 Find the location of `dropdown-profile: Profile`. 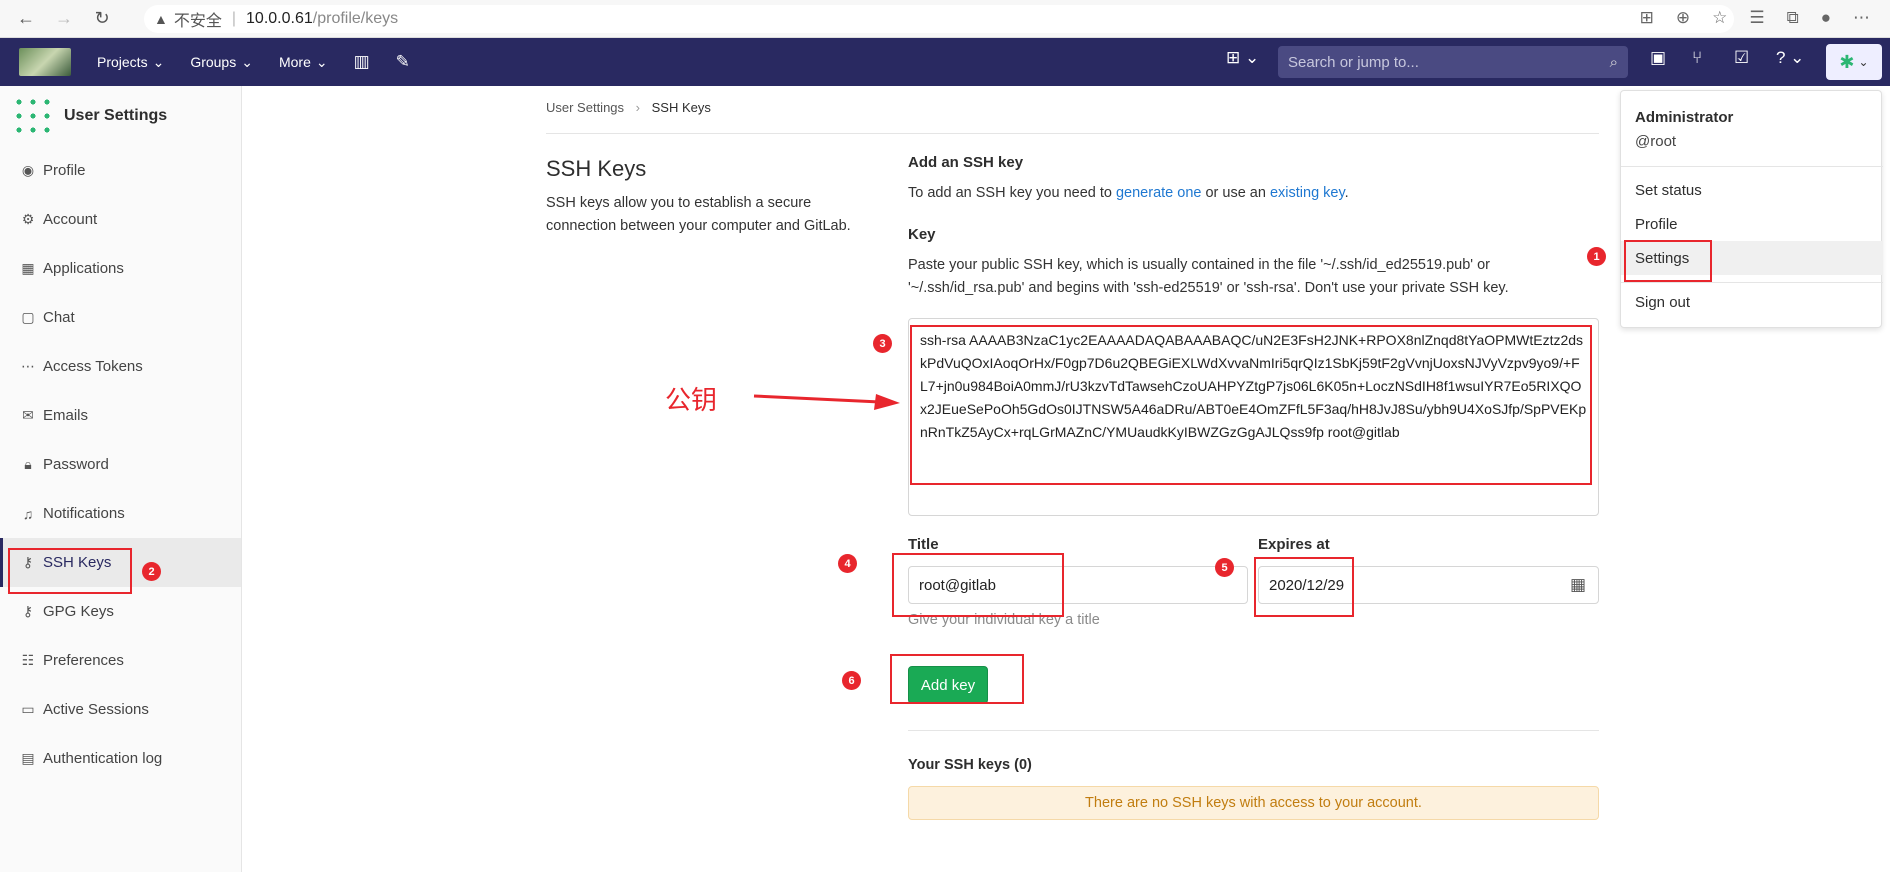

dropdown-profile: Profile is located at coordinates (1656, 224).